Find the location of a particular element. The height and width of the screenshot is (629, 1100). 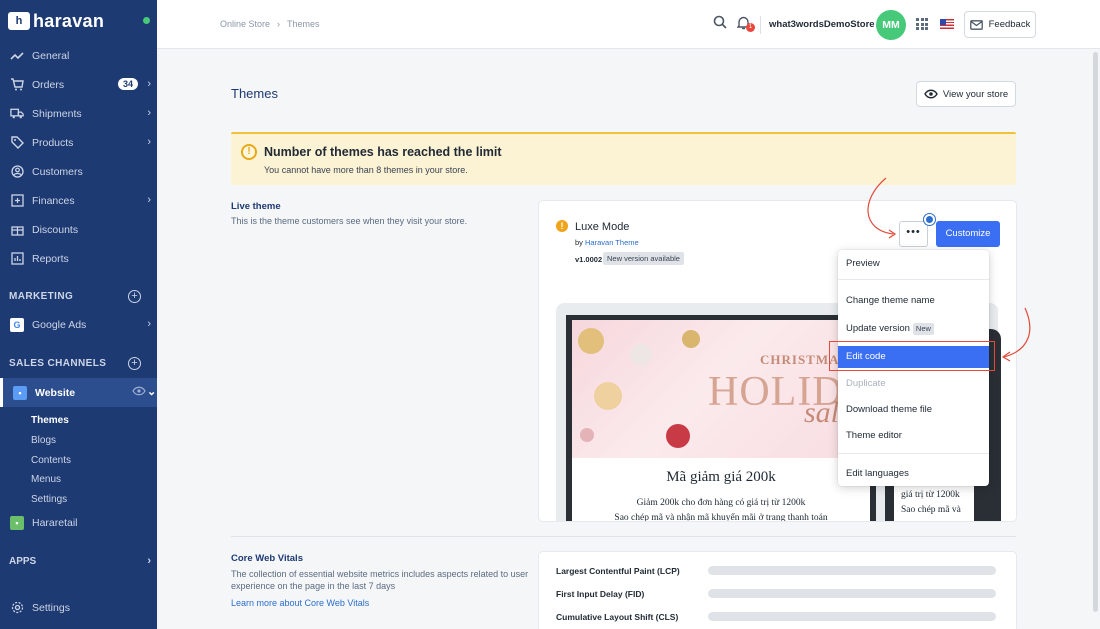

metric-cls-bar is located at coordinates (852, 616).